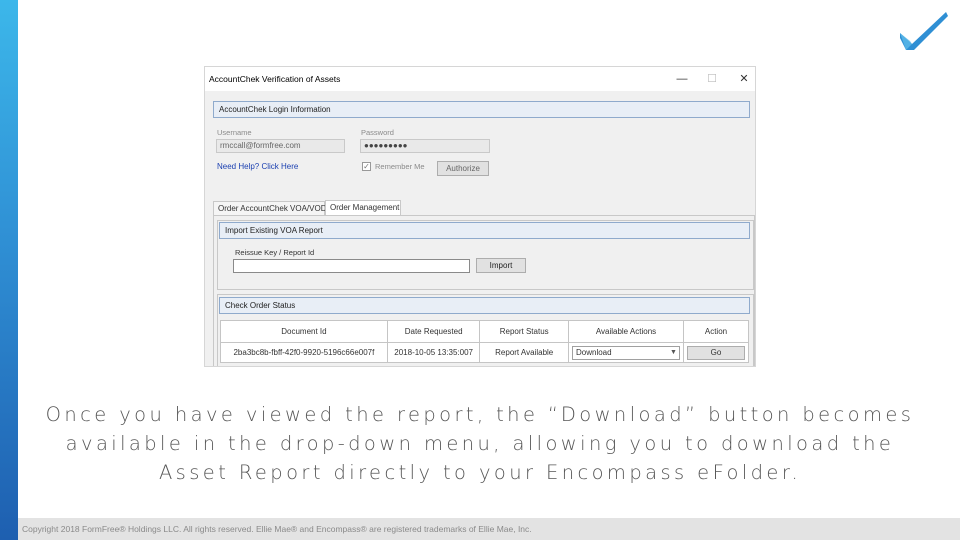  I want to click on available-actions-value: Download, so click(593, 352).